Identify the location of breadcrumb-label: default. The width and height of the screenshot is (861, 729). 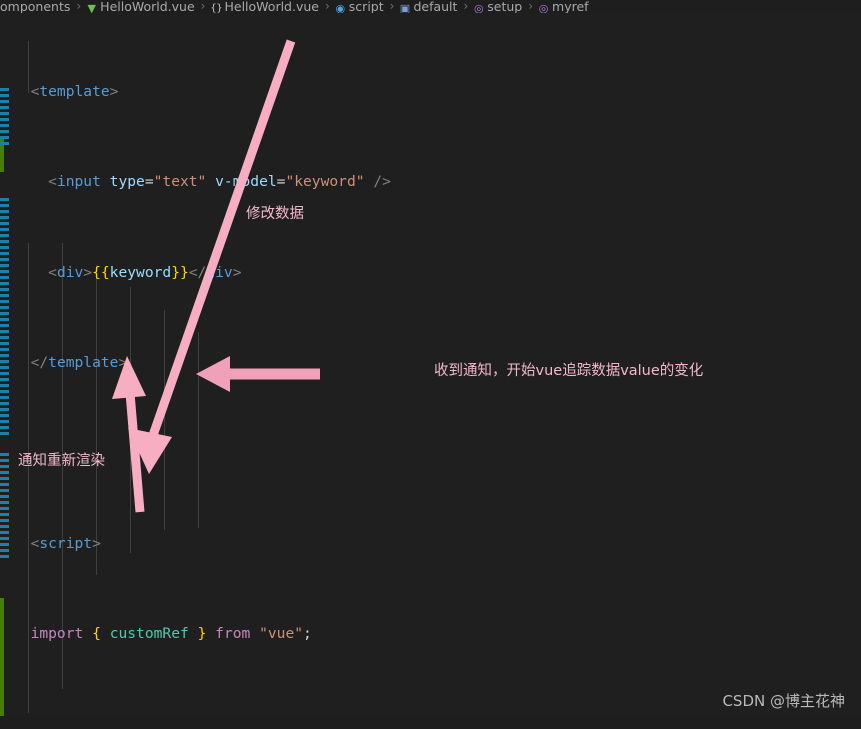
(435, 6).